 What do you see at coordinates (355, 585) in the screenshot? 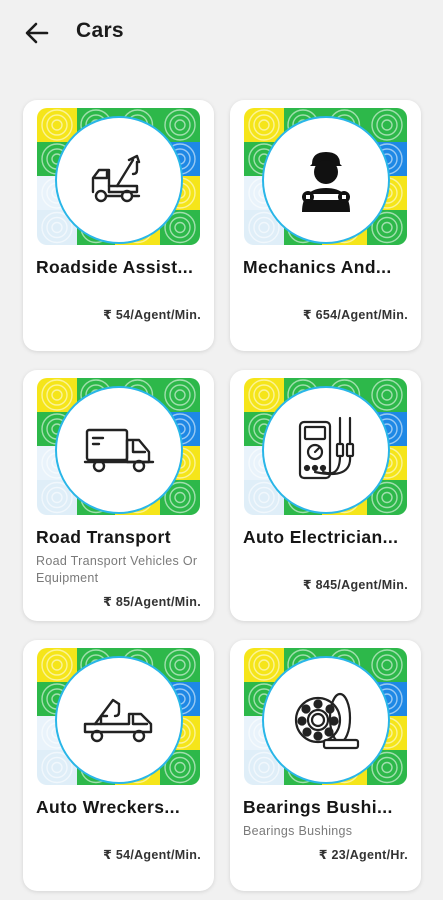
I see `service-price: ₹ 845/Agent/Min.` at bounding box center [355, 585].